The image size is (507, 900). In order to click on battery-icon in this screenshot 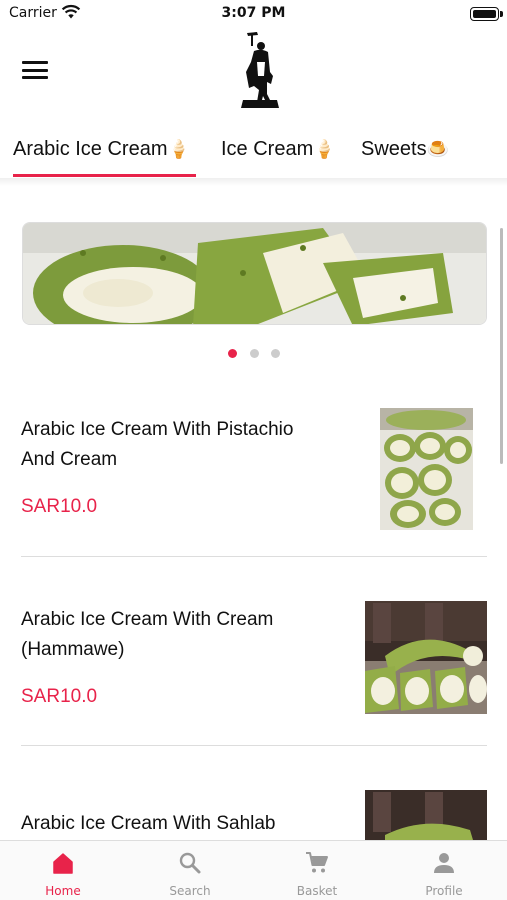, I will do `click(486, 14)`.